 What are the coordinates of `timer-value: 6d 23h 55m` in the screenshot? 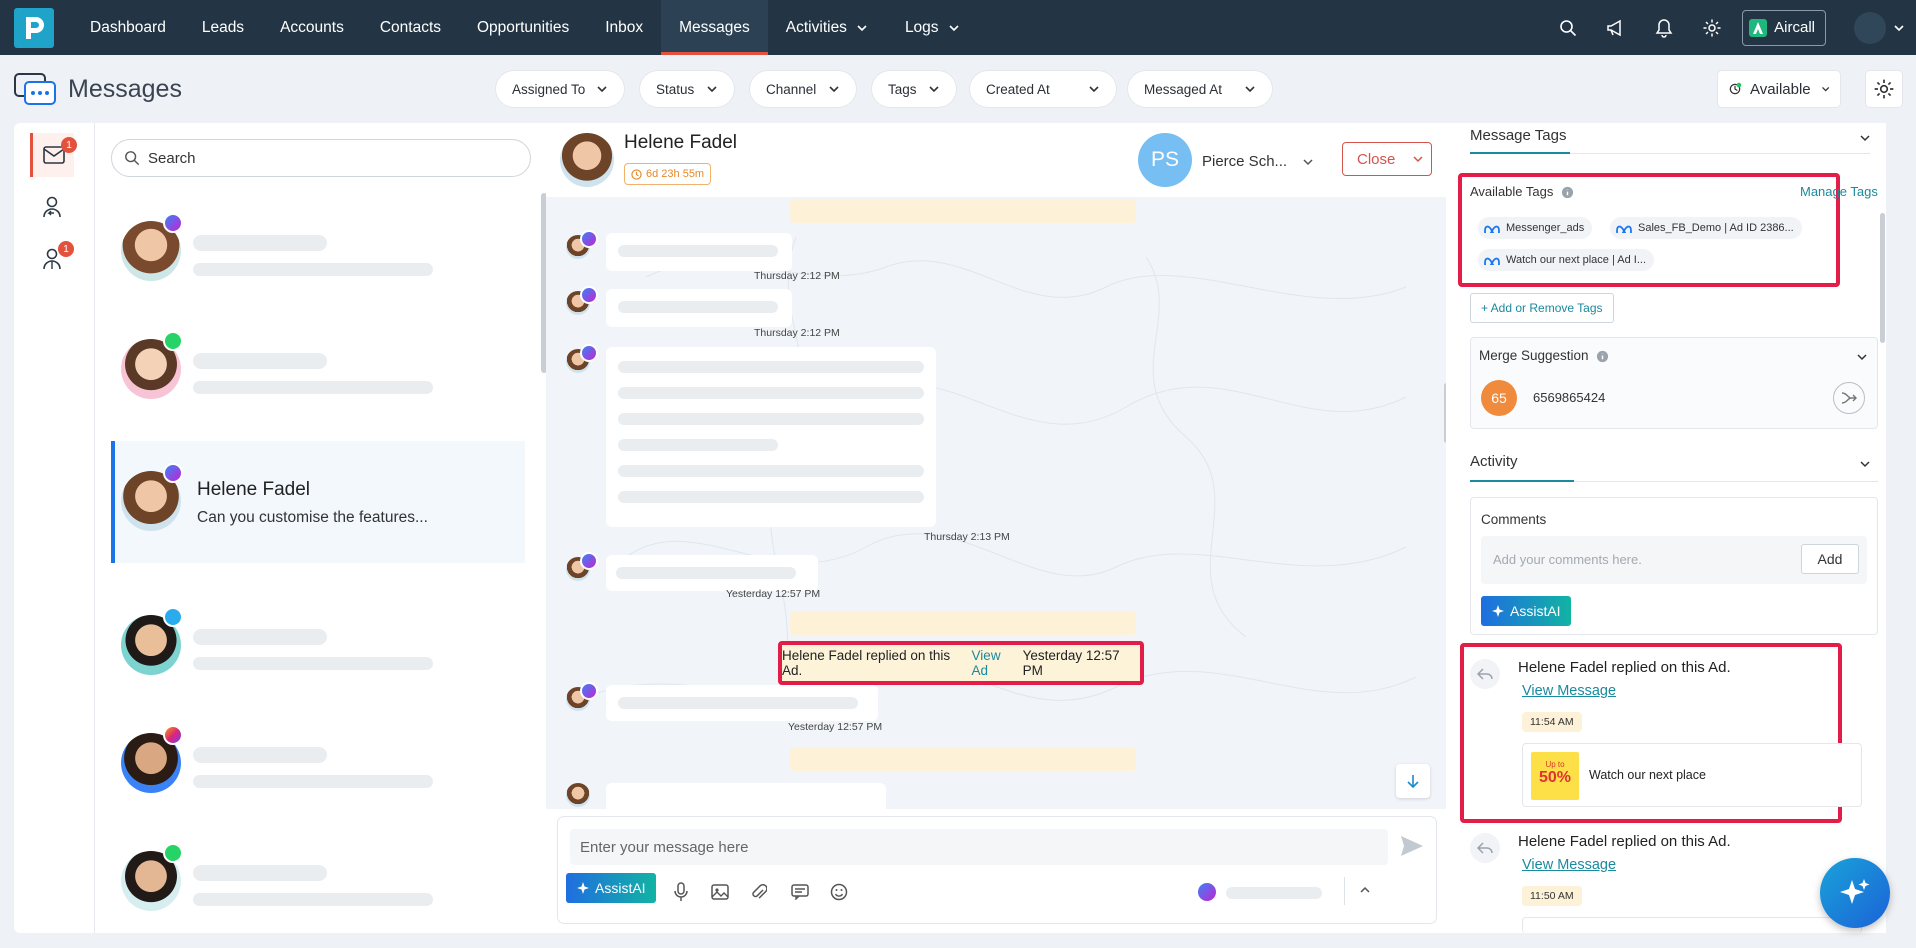 It's located at (675, 174).